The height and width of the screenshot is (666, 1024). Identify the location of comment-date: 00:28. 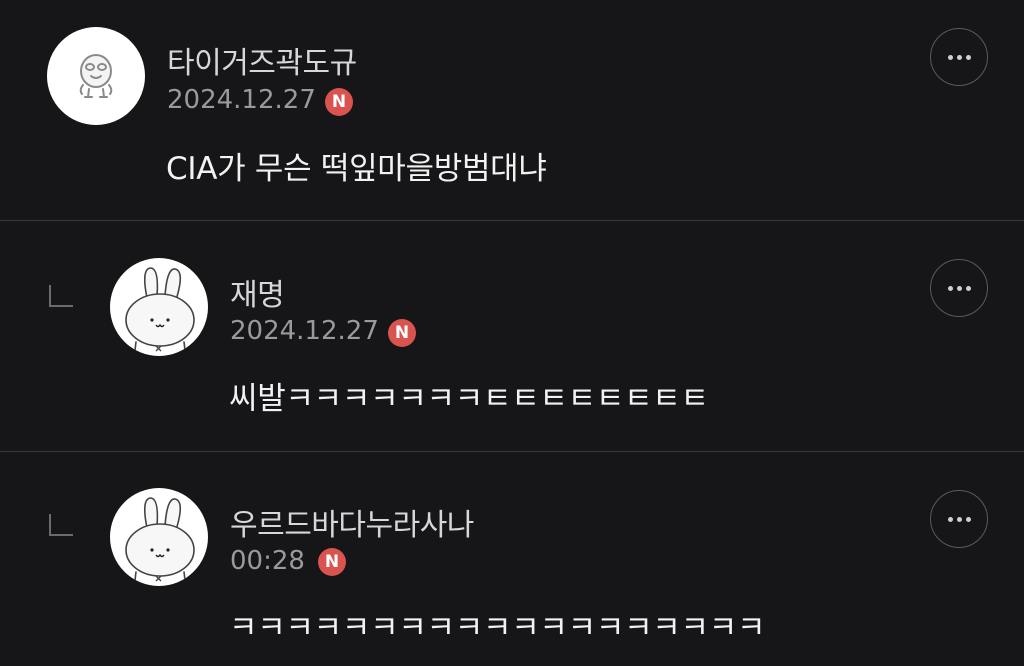
(267, 561).